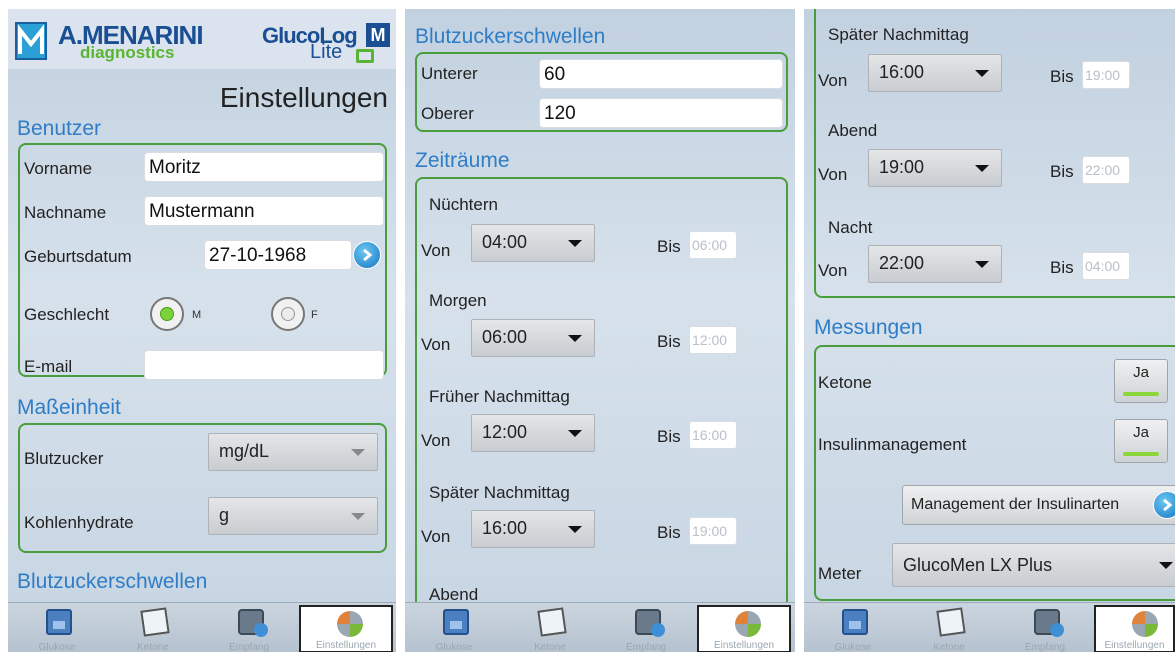 The height and width of the screenshot is (652, 1175). I want to click on bis-field-nacht: 04:00, so click(1106, 266).